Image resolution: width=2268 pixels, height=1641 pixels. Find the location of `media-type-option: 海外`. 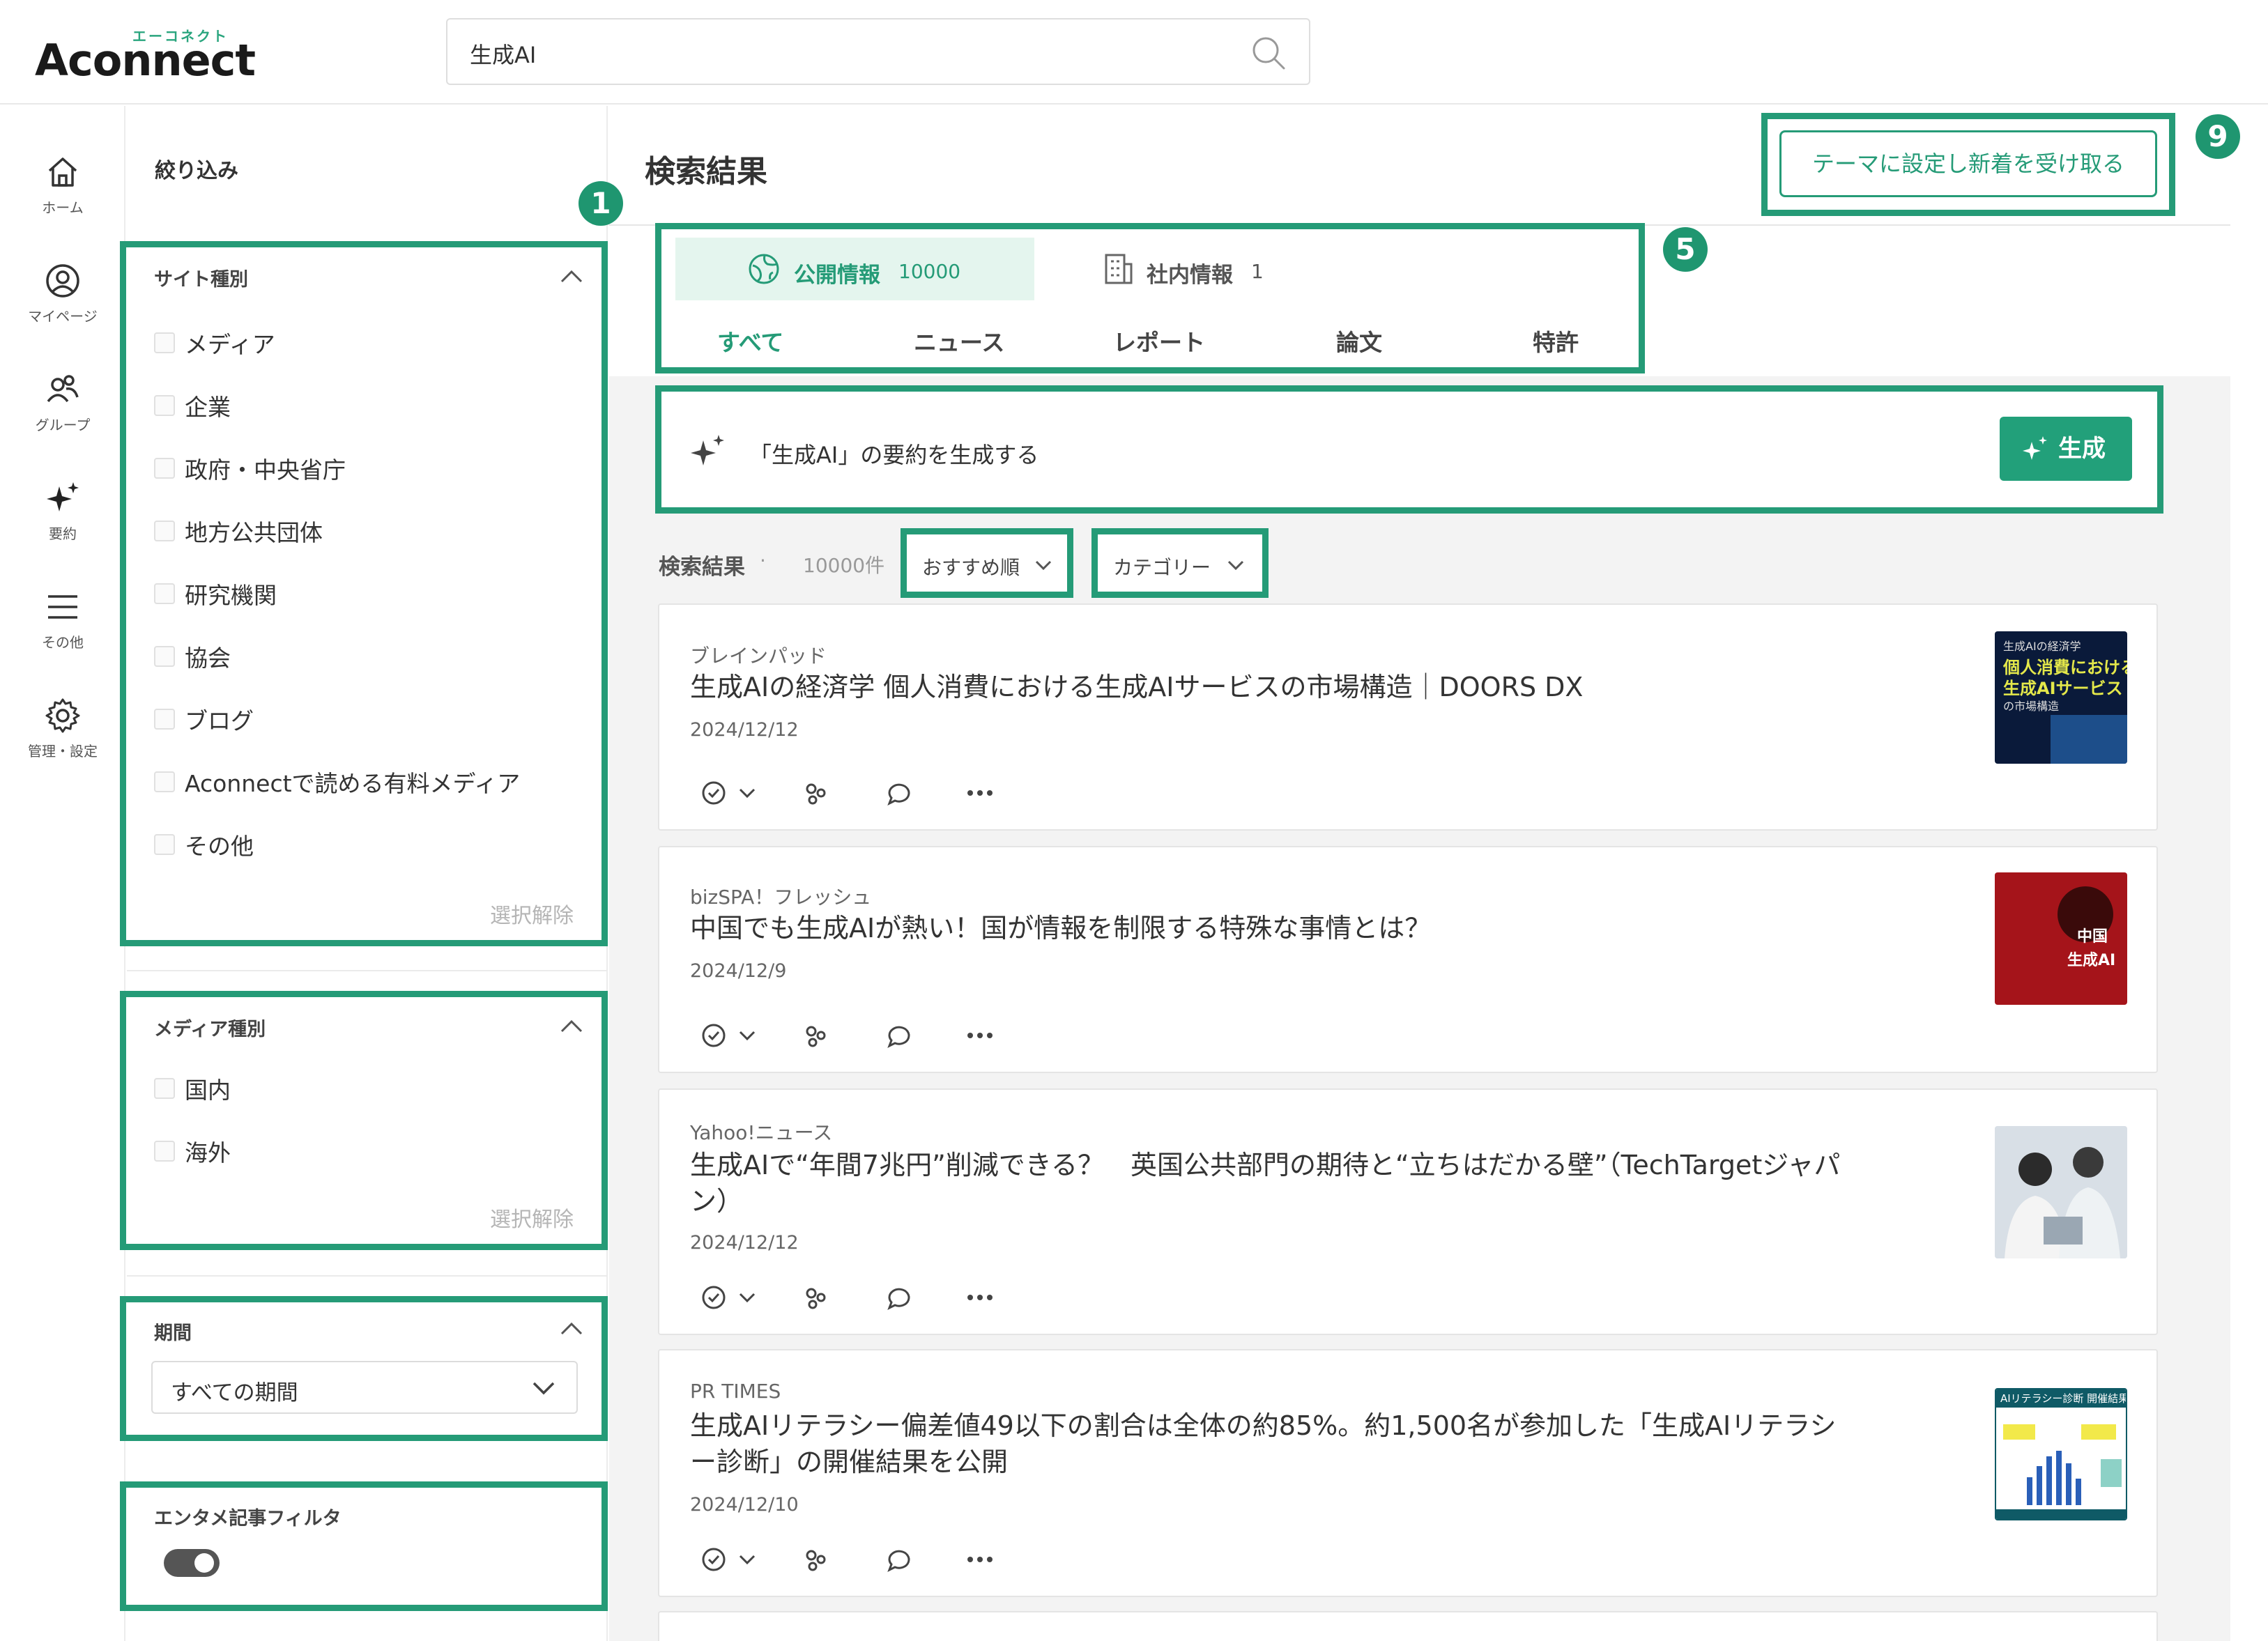

media-type-option: 海外 is located at coordinates (192, 1151).